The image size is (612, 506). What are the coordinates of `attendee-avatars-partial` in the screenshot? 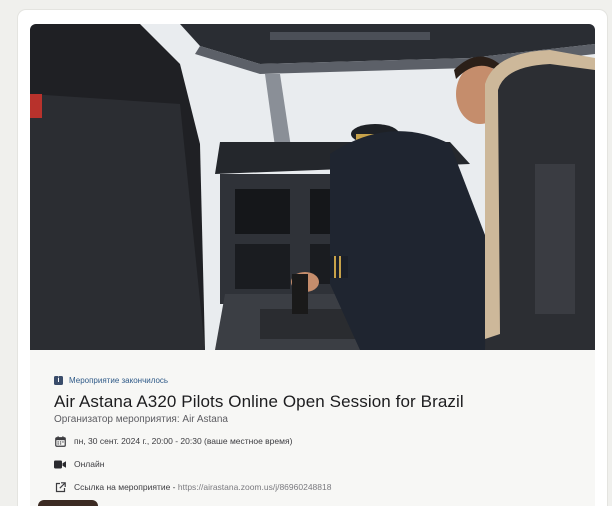 It's located at (68, 503).